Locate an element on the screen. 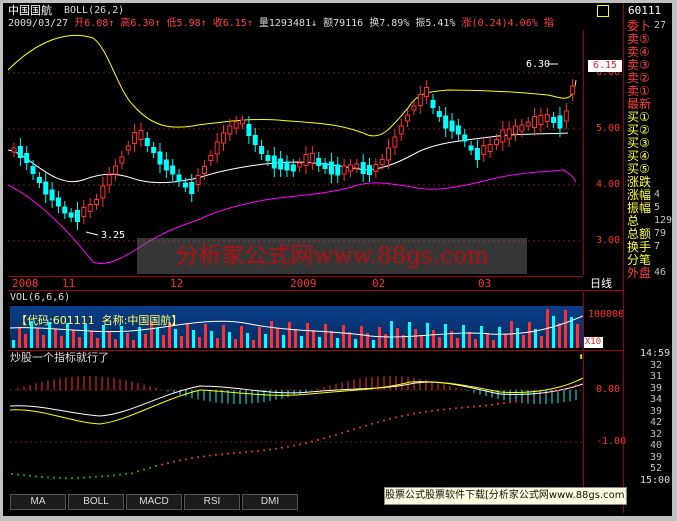 Image resolution: width=677 pixels, height=521 pixels. tick-time: 14:59 is located at coordinates (655, 353).